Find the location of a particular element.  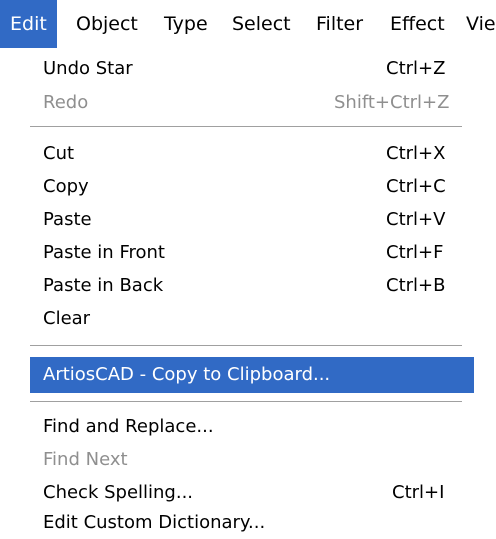

menu-item-label: Undo Star is located at coordinates (88, 68).